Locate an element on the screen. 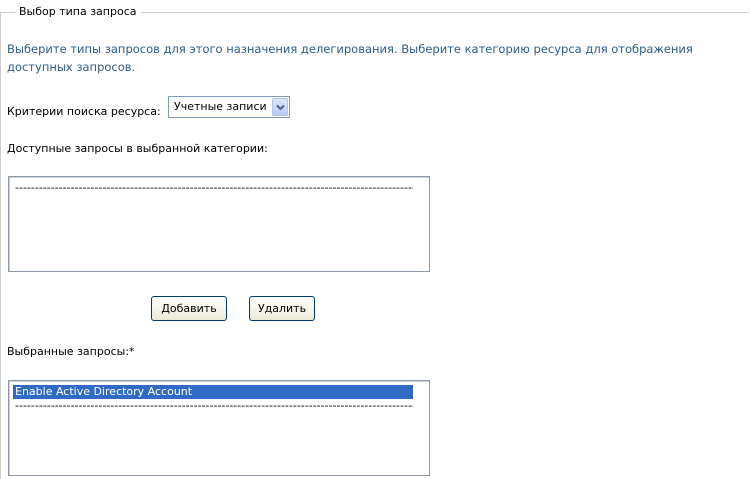 Image resolution: width=750 pixels, height=479 pixels. section-legend: Выбор типа запроса is located at coordinates (78, 11).